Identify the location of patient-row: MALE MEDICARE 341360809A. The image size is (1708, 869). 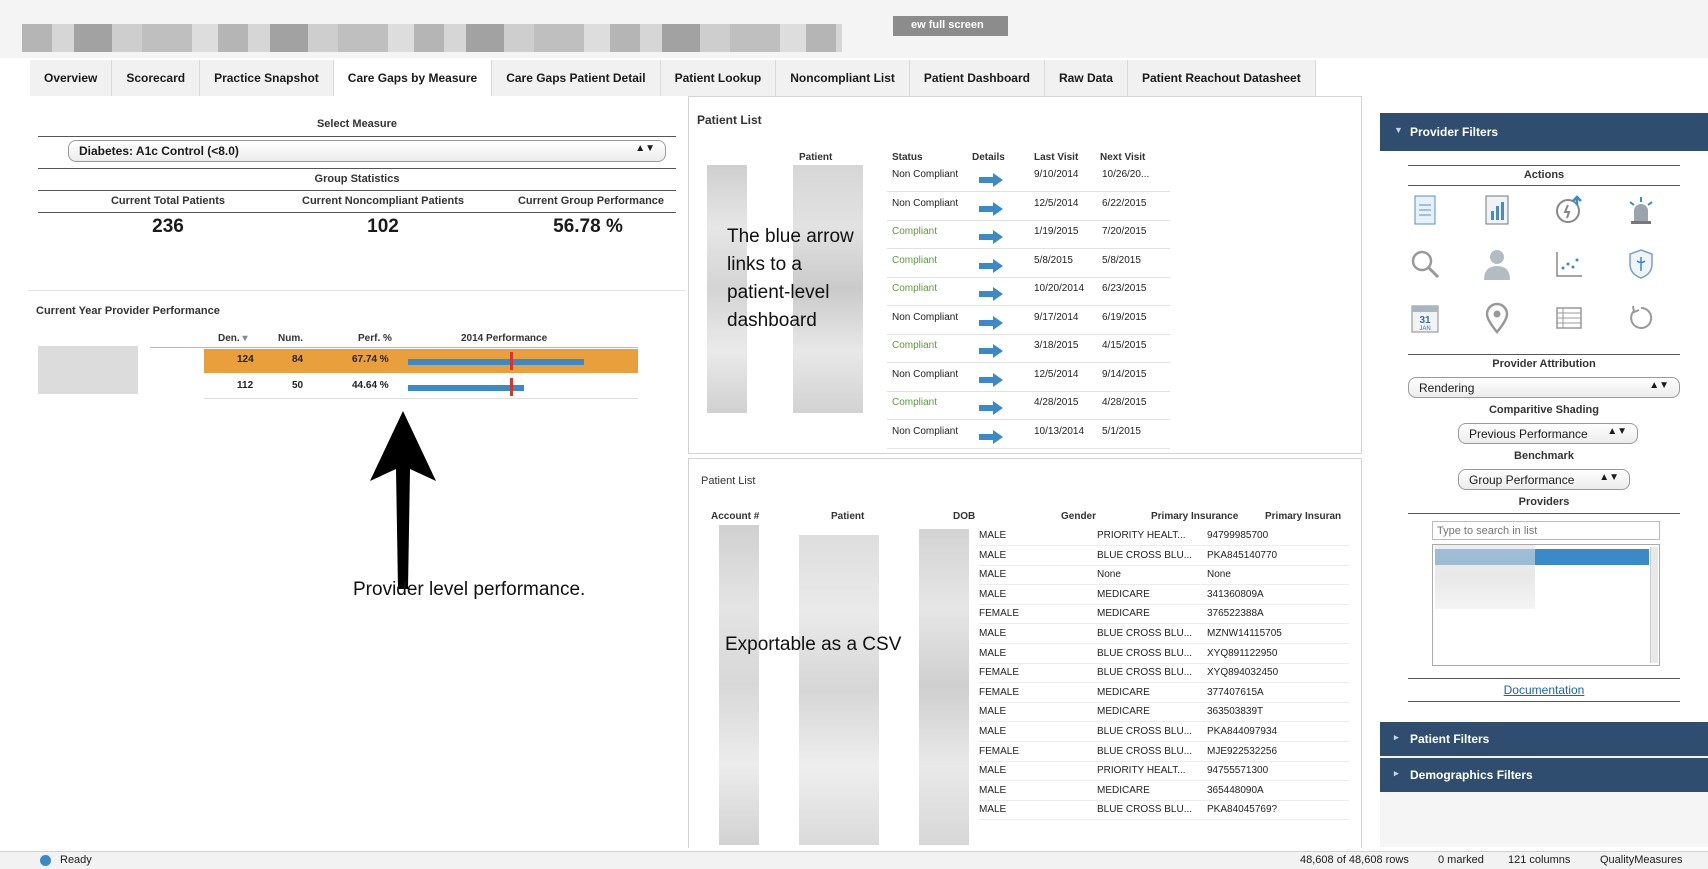
(1164, 595).